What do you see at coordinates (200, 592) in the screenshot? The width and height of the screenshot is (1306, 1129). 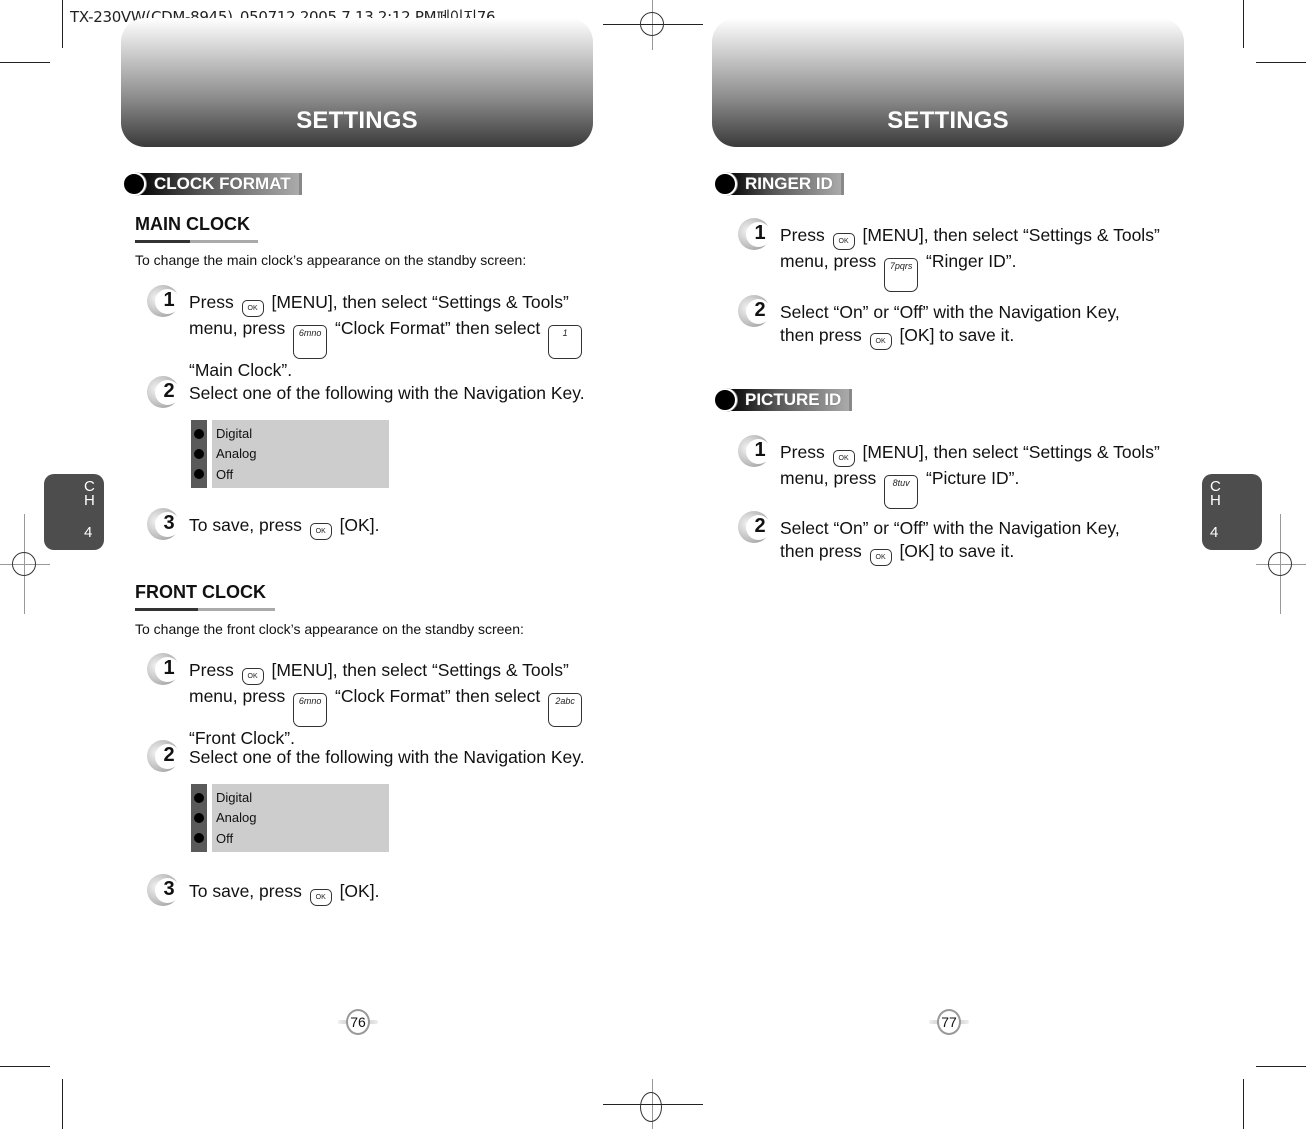 I see `subheading-label: FRONT CLOCK` at bounding box center [200, 592].